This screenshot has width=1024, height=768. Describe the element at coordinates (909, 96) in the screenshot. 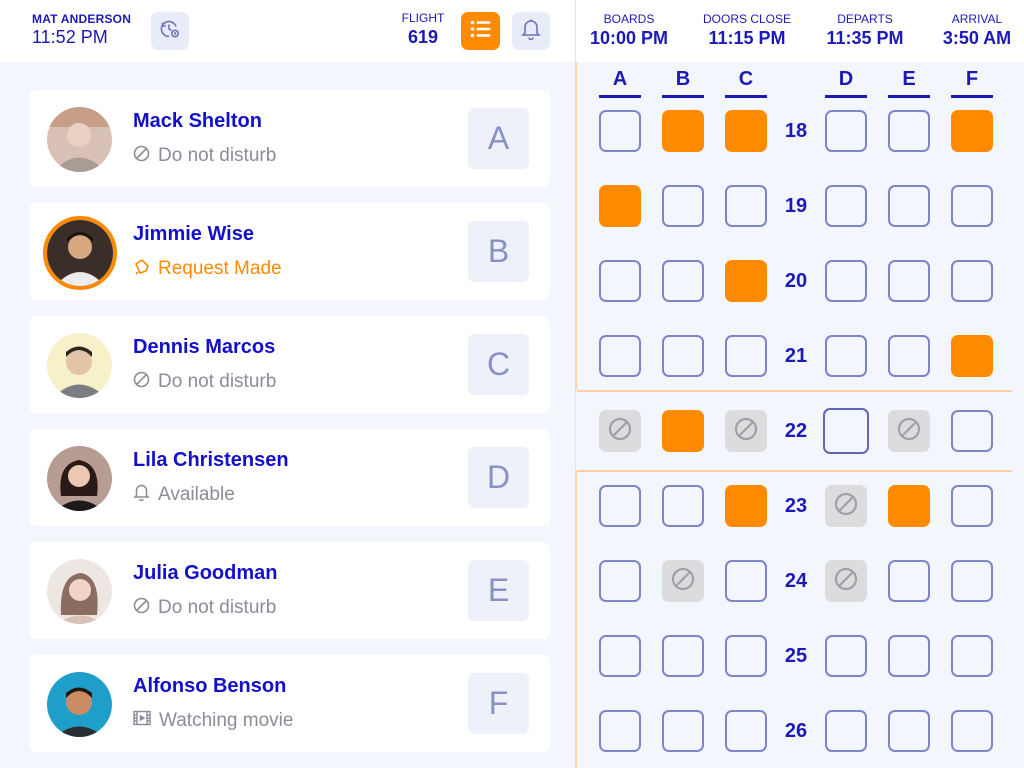

I see `column-underline` at that location.